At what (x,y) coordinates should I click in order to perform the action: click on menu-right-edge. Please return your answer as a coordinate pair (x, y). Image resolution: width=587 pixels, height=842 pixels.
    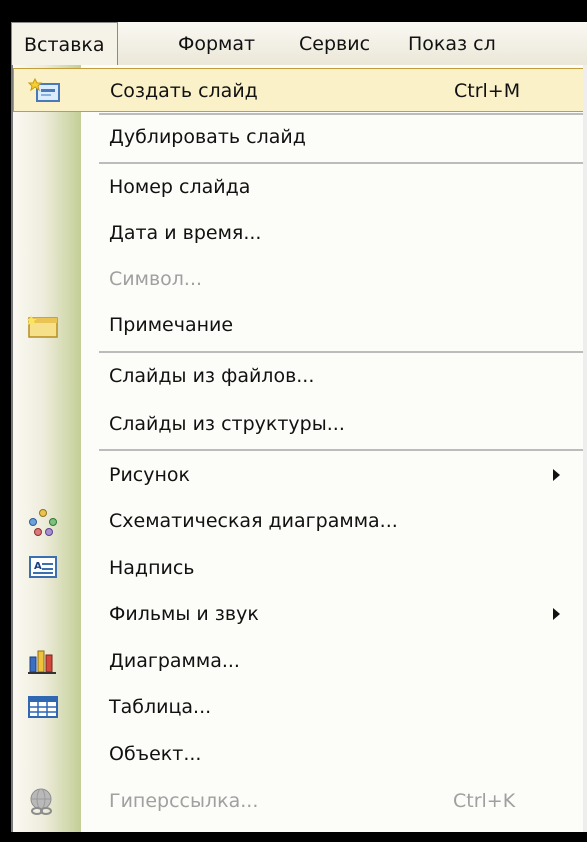
    Looking at the image, I should click on (585, 448).